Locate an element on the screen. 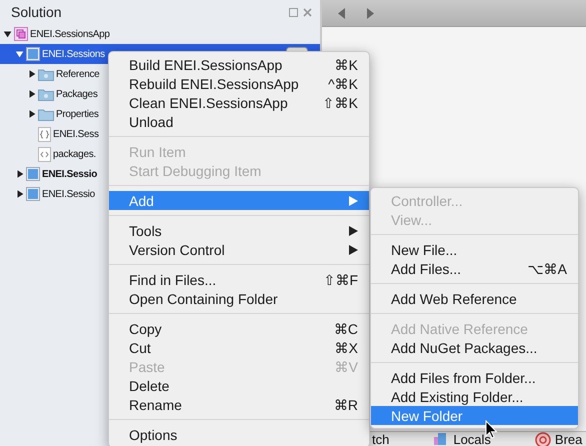  item-label: Reference is located at coordinates (78, 74).